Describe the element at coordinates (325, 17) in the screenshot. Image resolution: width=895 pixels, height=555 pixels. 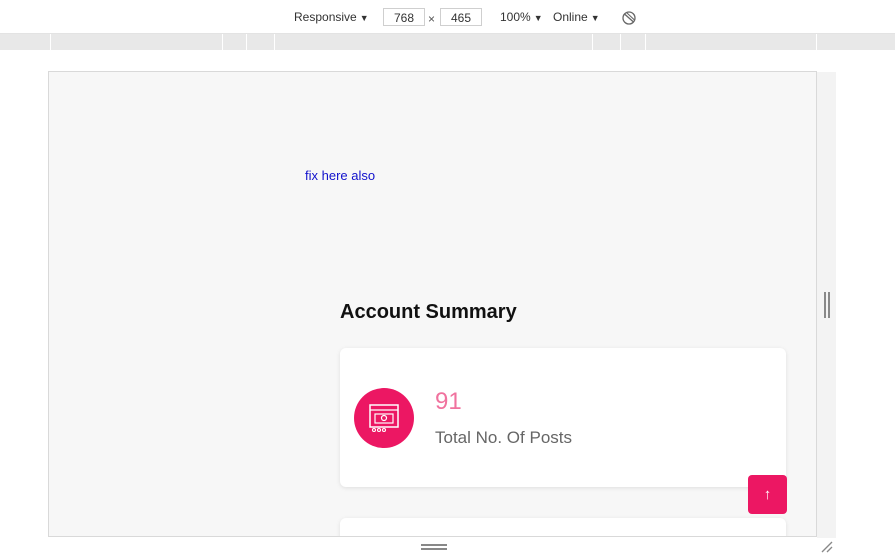
I see `device-label: Responsive` at that location.